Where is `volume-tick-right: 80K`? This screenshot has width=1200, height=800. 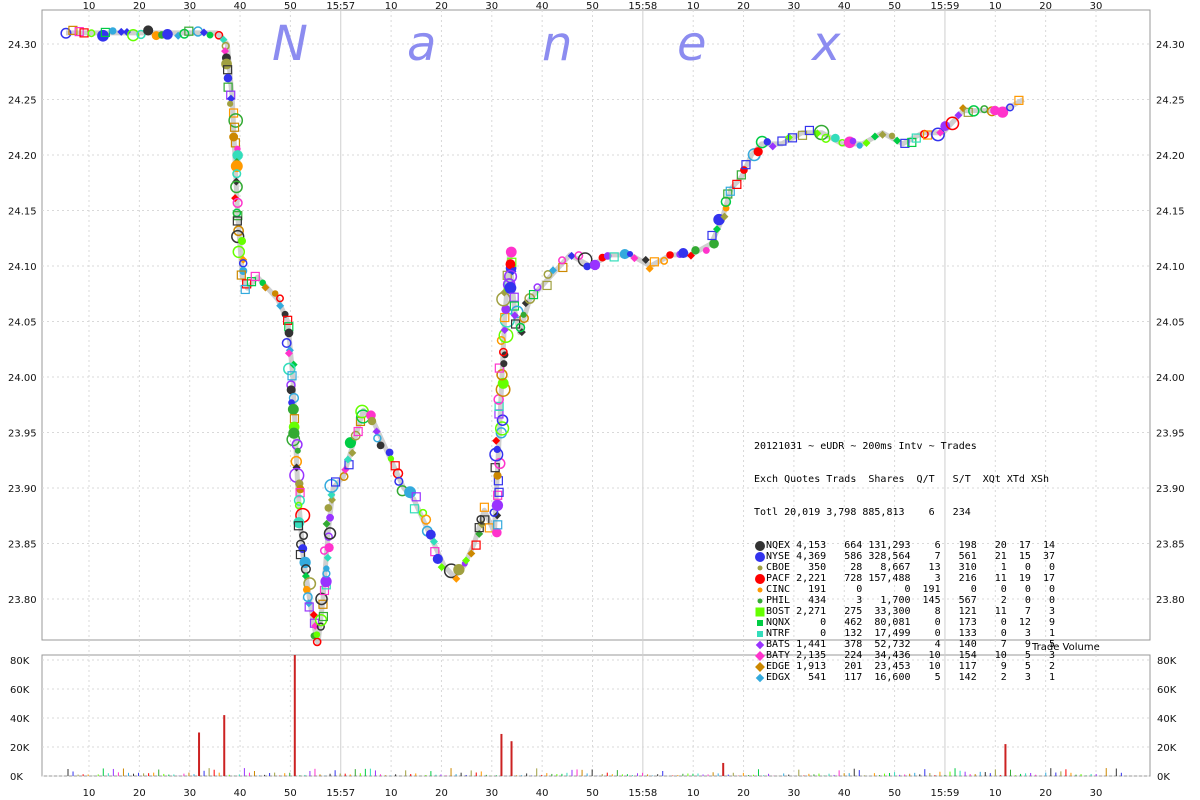
volume-tick-right: 80K is located at coordinates (1167, 661).